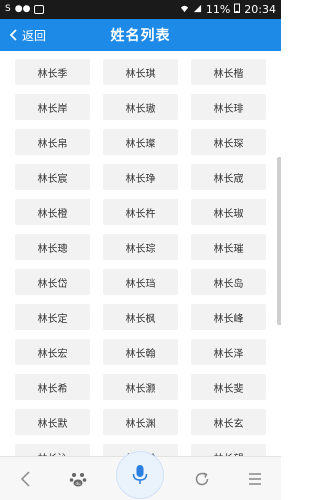 The width and height of the screenshot is (320, 500). I want to click on status-left: S ●●, so click(25, 9).